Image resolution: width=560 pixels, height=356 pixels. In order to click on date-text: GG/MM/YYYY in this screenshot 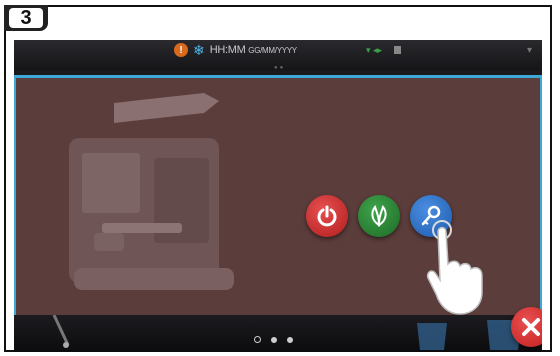, I will do `click(272, 50)`.